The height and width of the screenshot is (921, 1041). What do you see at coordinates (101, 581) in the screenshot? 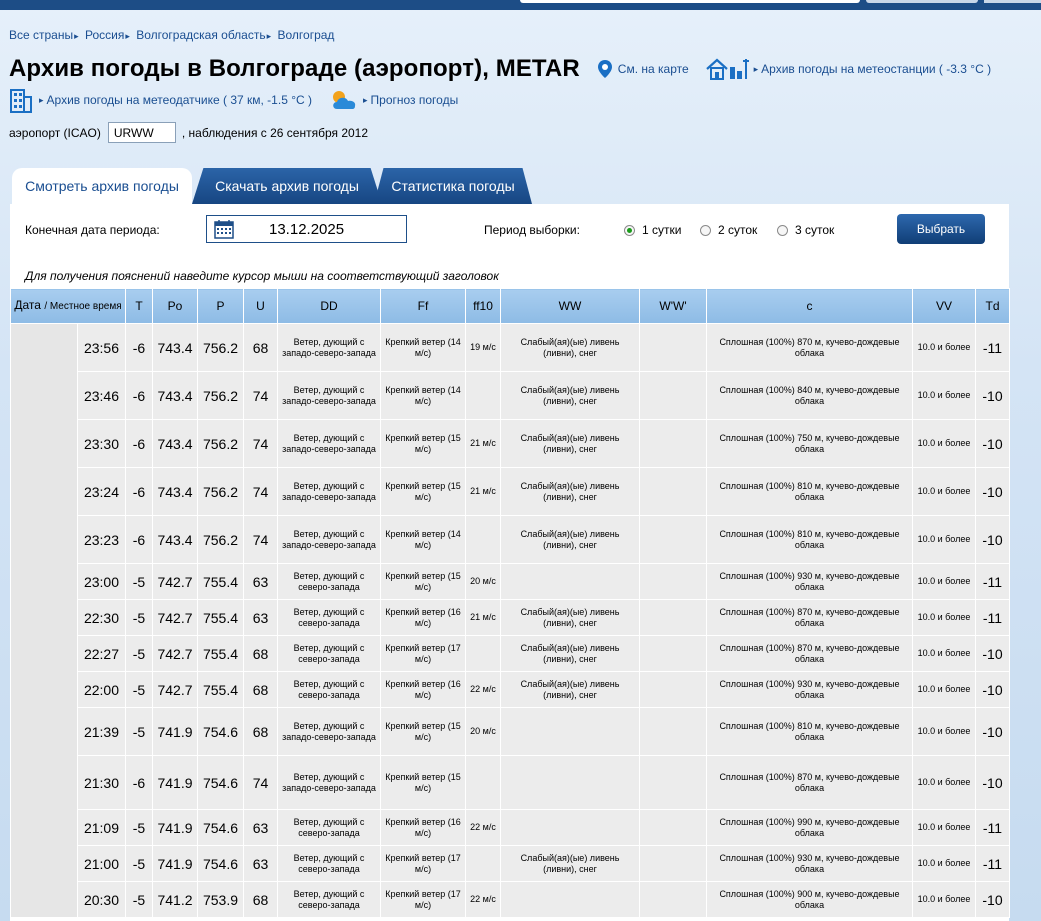
I see `cell-time: 23:00` at bounding box center [101, 581].